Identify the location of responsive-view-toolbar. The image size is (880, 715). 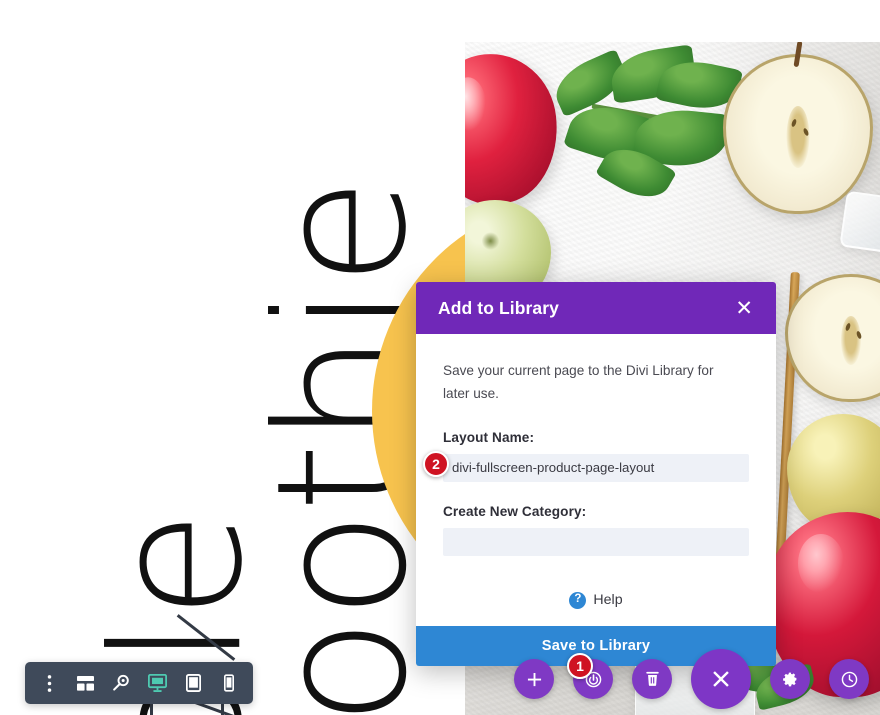
(139, 683).